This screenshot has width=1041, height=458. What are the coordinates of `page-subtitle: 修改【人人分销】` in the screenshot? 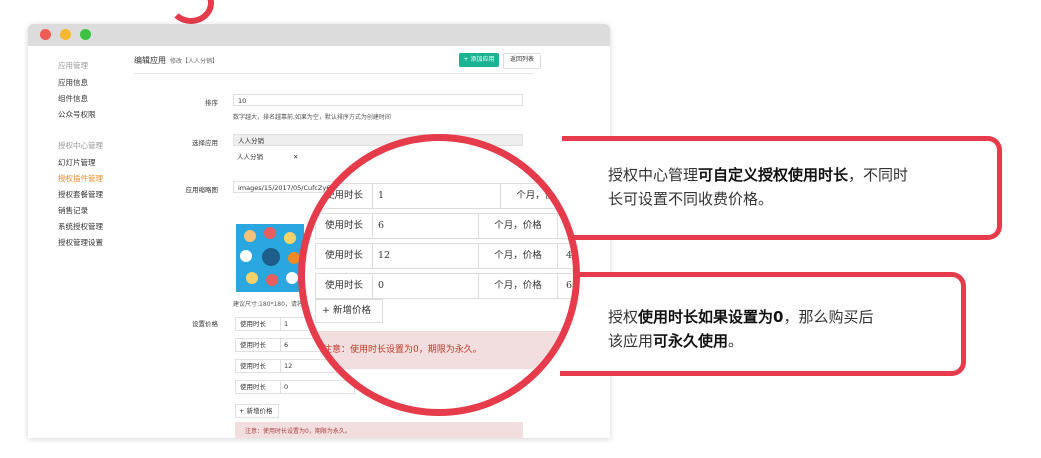 It's located at (194, 61).